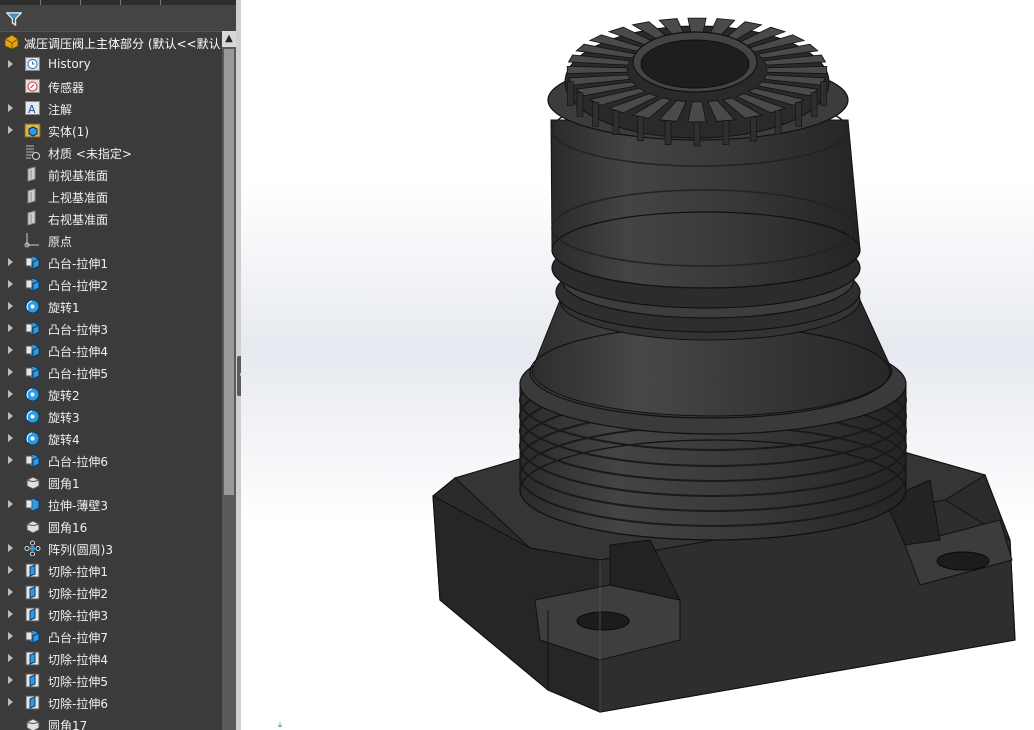 Image resolution: width=1034 pixels, height=730 pixels. What do you see at coordinates (111, 702) in the screenshot?
I see `feature-tree-item: 切除-拉伸6` at bounding box center [111, 702].